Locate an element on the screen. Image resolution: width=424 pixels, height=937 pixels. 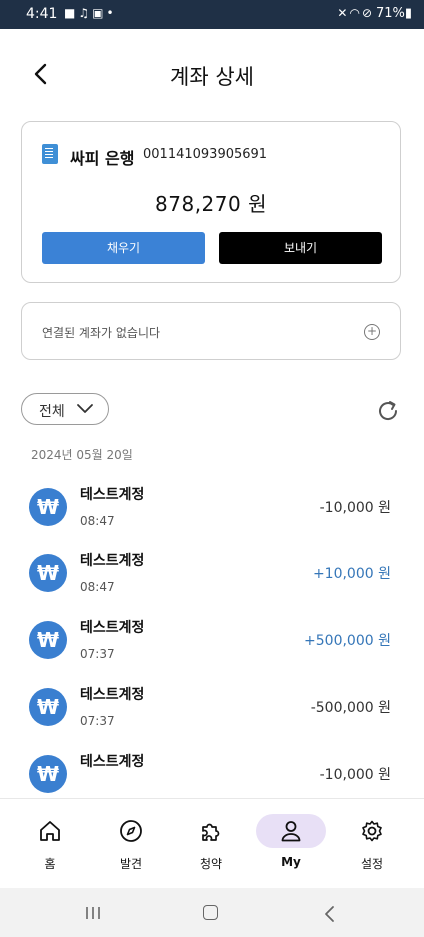
bottom-nav: 홈 발견 청약 My 설정 is located at coordinates (212, 843).